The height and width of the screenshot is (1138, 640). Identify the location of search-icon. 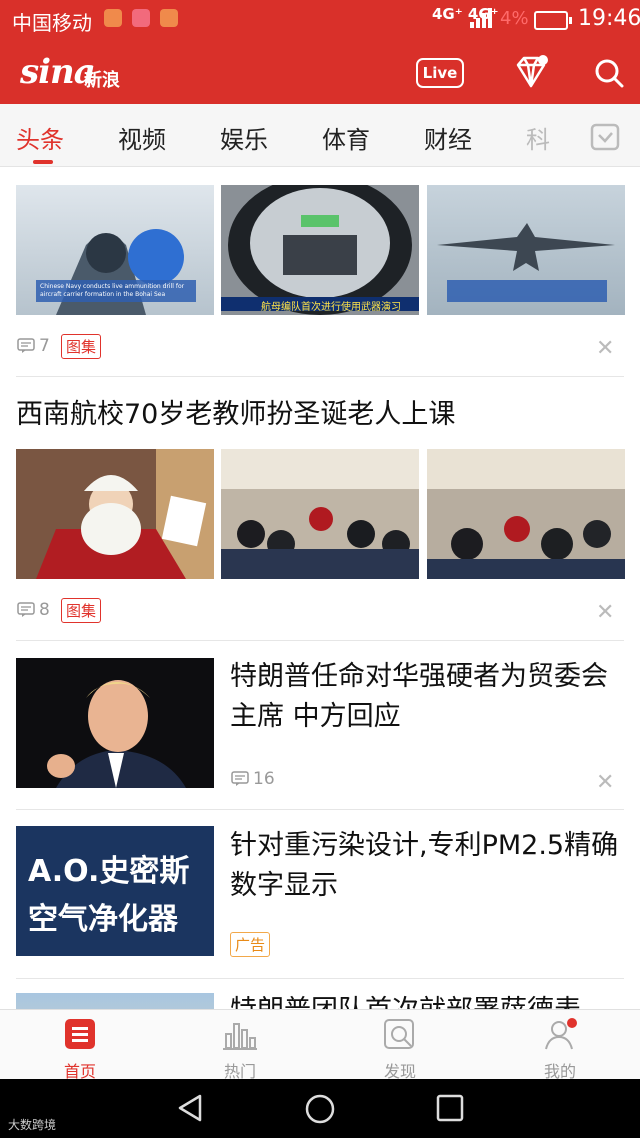
(609, 73).